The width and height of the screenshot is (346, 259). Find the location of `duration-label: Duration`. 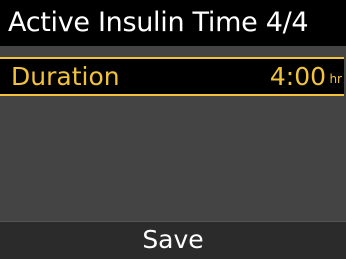

duration-label: Duration is located at coordinates (65, 76).